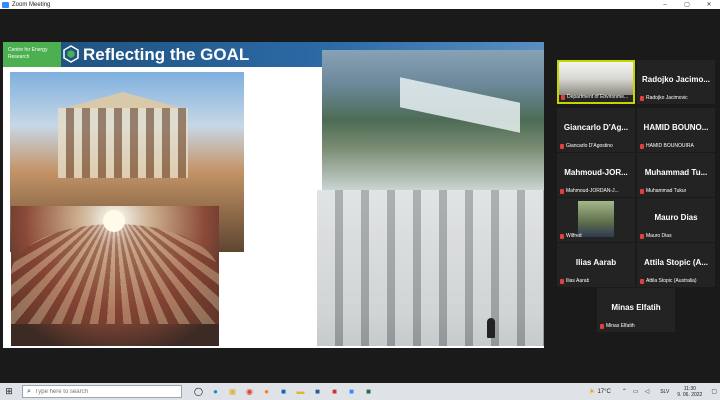 This screenshot has height=400, width=720. What do you see at coordinates (592, 391) in the screenshot?
I see `sun-icon: ☀` at bounding box center [592, 391].